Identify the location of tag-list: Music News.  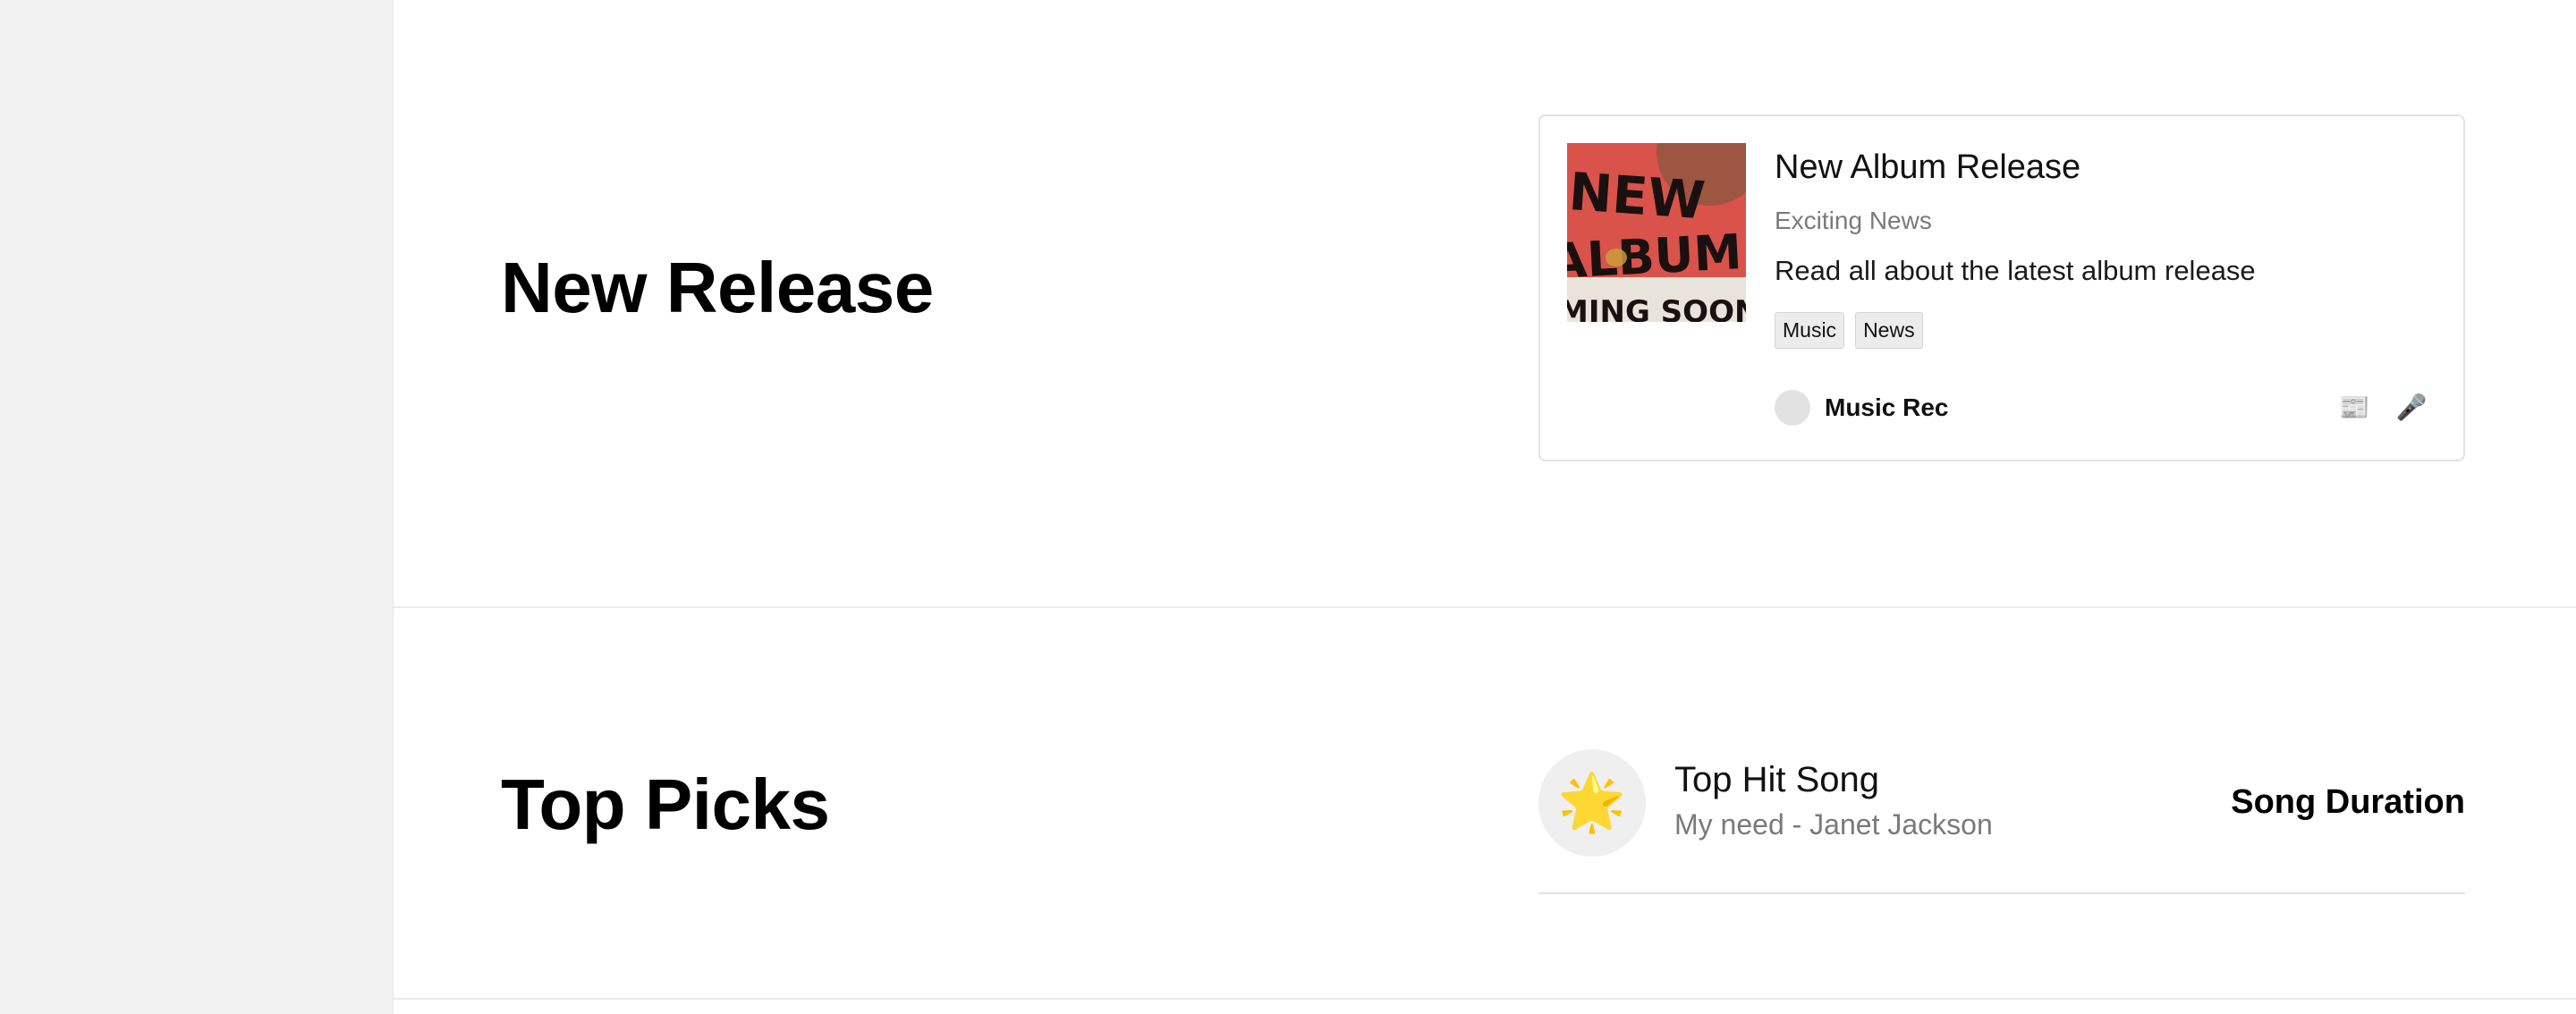
(2105, 330).